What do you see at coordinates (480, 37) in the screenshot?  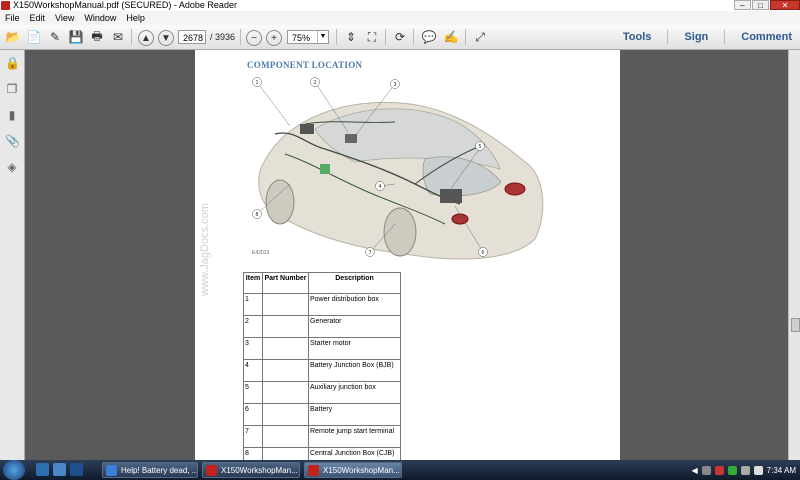 I see `full-screen-icon: ⤢` at bounding box center [480, 37].